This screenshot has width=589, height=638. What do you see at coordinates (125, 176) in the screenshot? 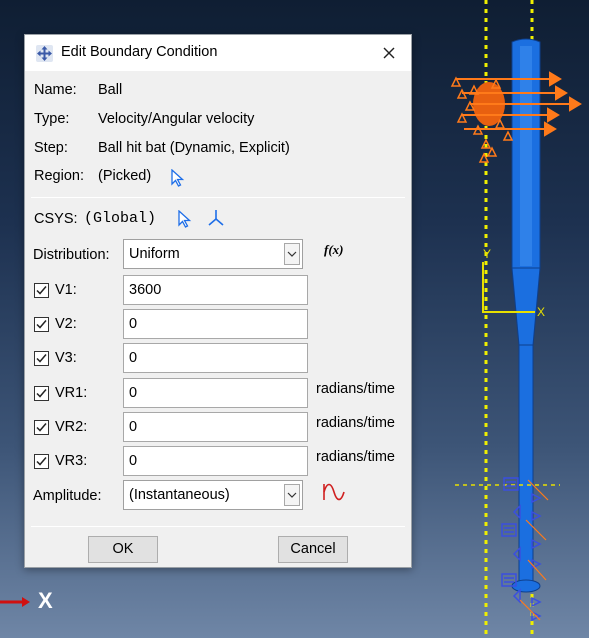
I see `region-value: (Picked)` at bounding box center [125, 176].